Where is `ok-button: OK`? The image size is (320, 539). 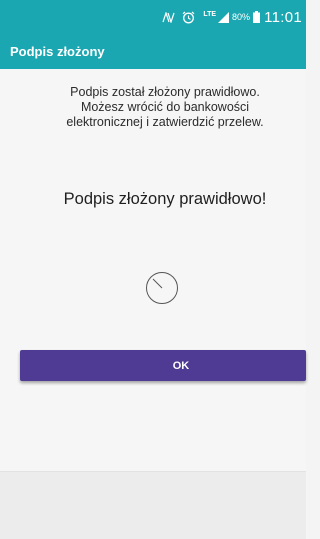
ok-button: OK is located at coordinates (163, 365).